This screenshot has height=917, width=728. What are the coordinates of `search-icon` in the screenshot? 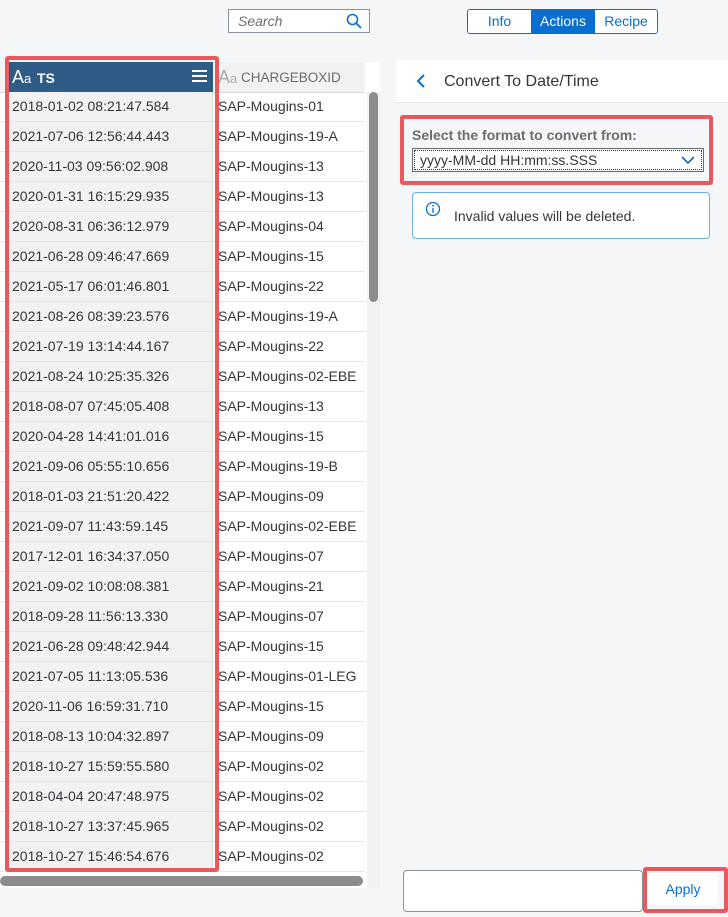 It's located at (354, 21).